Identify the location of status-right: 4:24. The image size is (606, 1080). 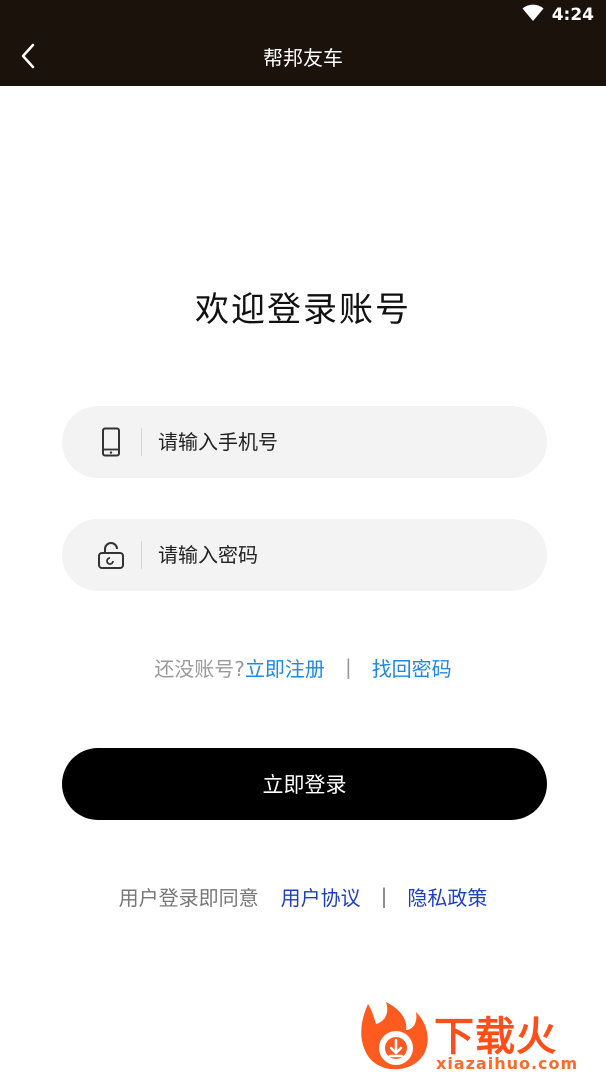
(558, 15).